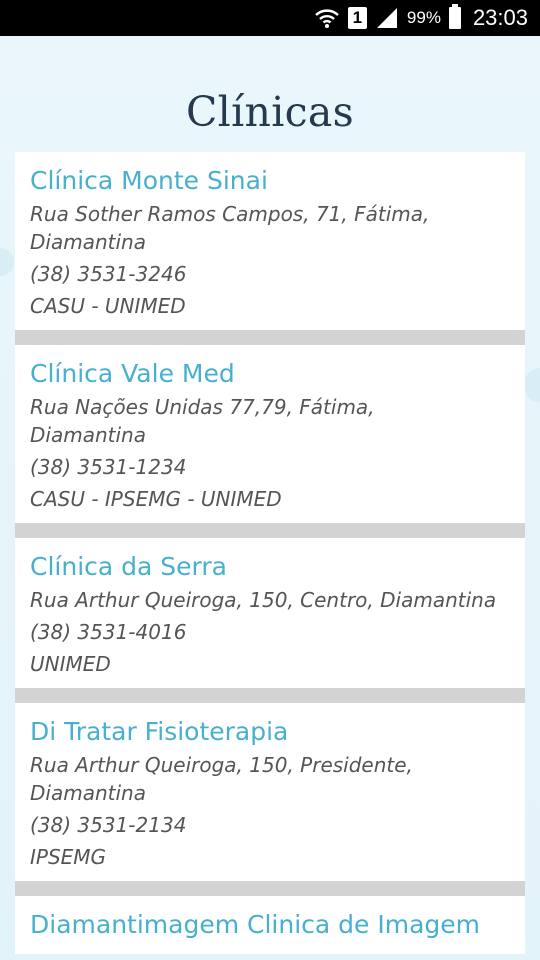 The image size is (540, 960). Describe the element at coordinates (327, 18) in the screenshot. I see `wifi-icon` at that location.